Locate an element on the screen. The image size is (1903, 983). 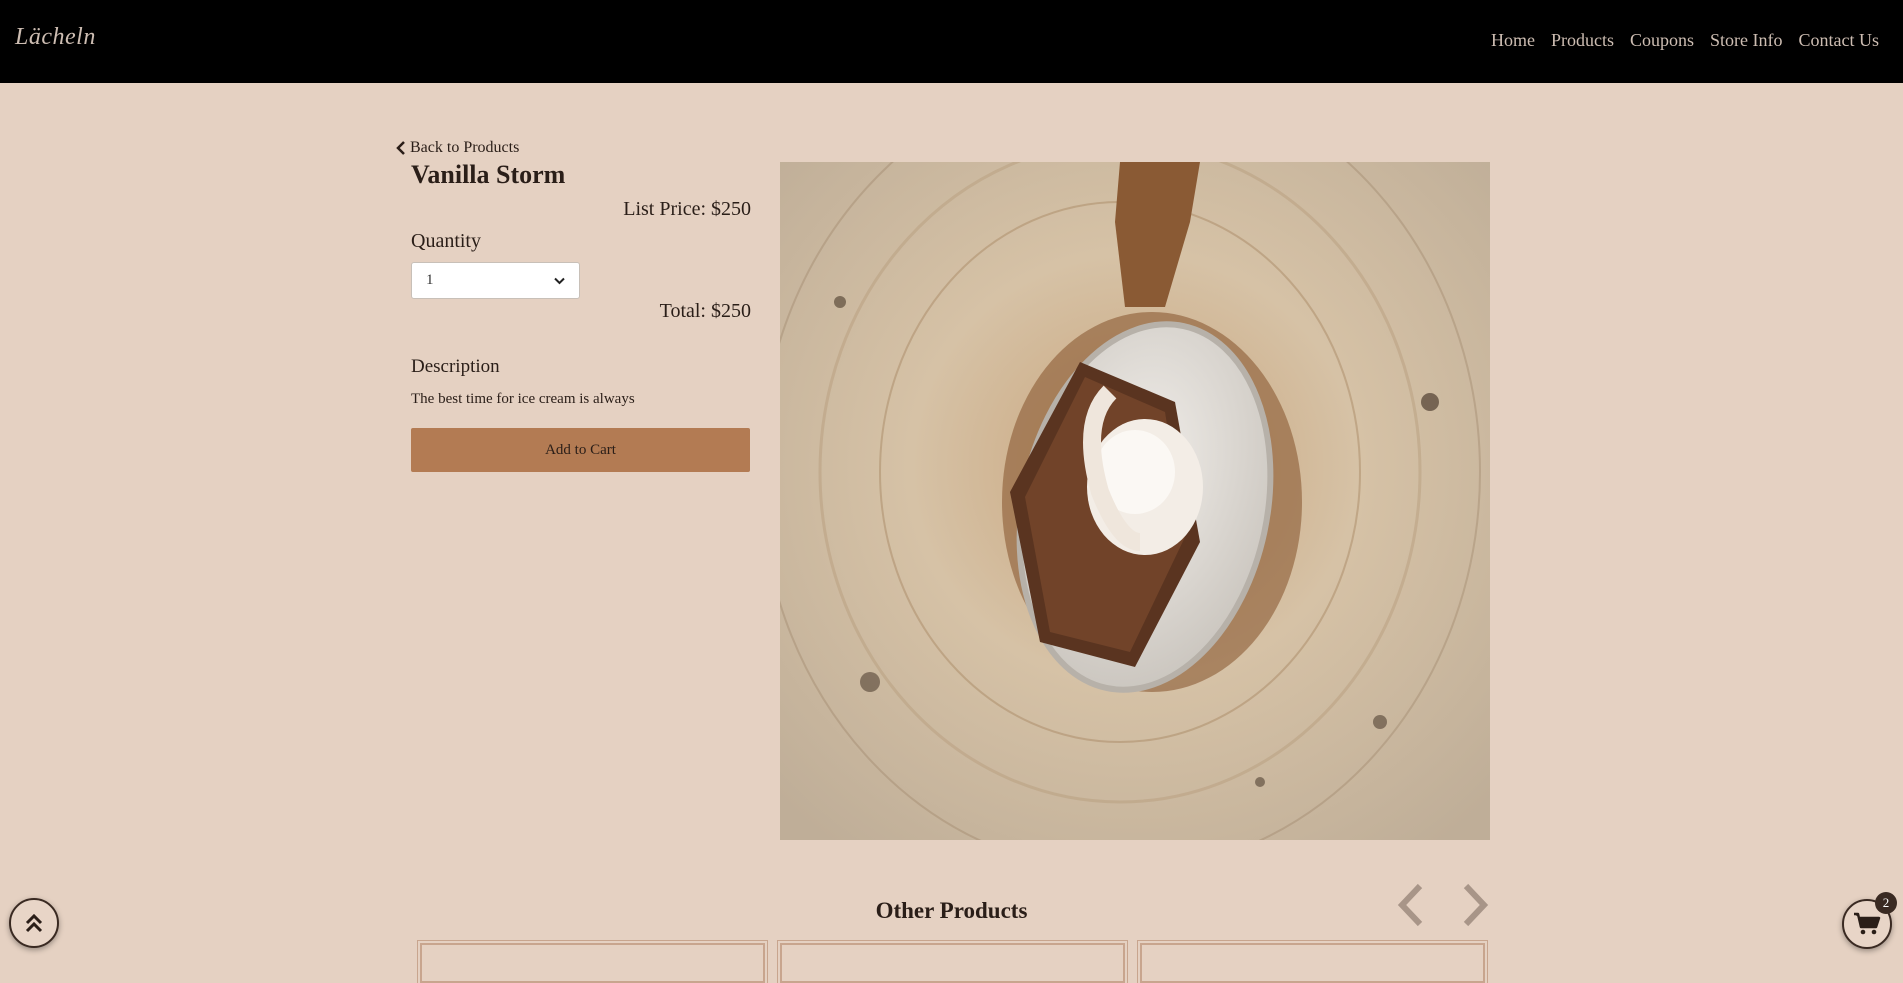
other-products-heading: Other Products is located at coordinates (951, 910).